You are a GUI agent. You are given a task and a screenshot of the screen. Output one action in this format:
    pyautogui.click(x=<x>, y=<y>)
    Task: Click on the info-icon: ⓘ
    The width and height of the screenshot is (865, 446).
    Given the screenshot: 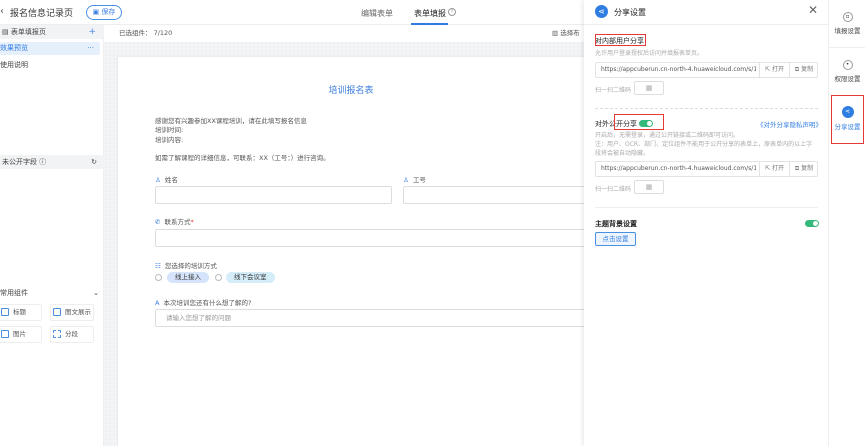 What is the action you would take?
    pyautogui.click(x=43, y=162)
    